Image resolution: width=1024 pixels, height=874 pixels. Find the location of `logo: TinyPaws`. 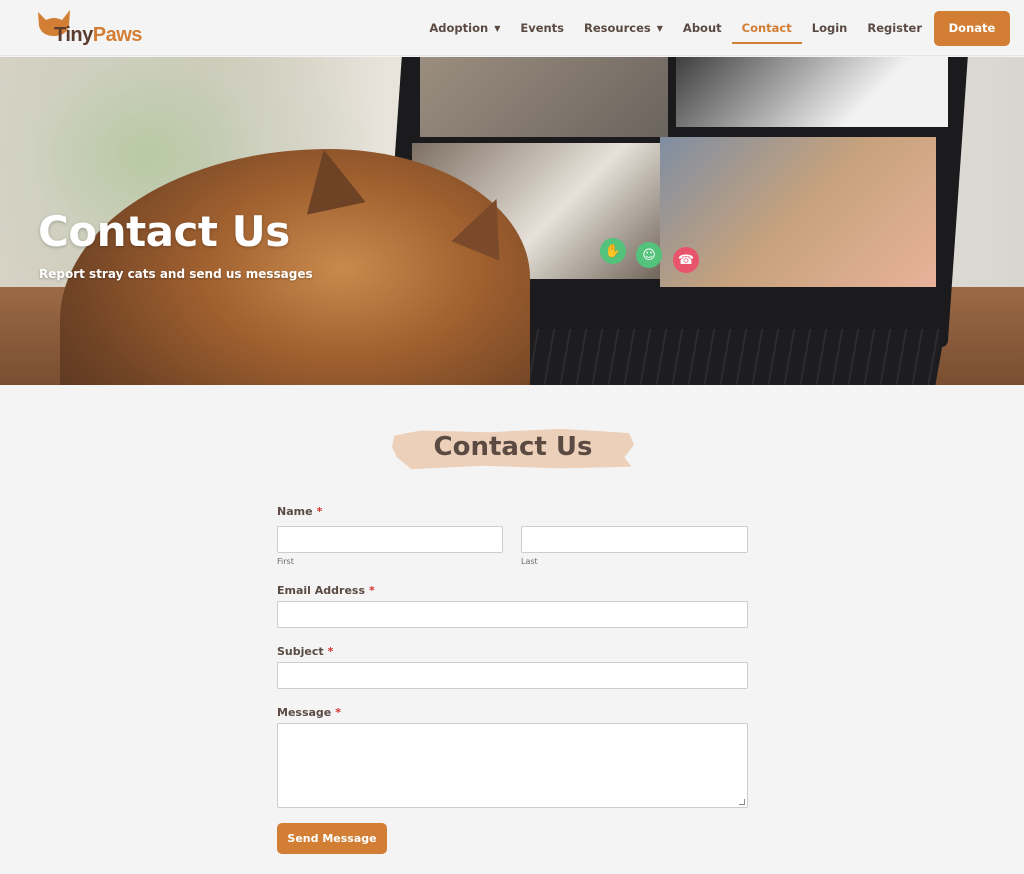

logo: TinyPaws is located at coordinates (96, 29).